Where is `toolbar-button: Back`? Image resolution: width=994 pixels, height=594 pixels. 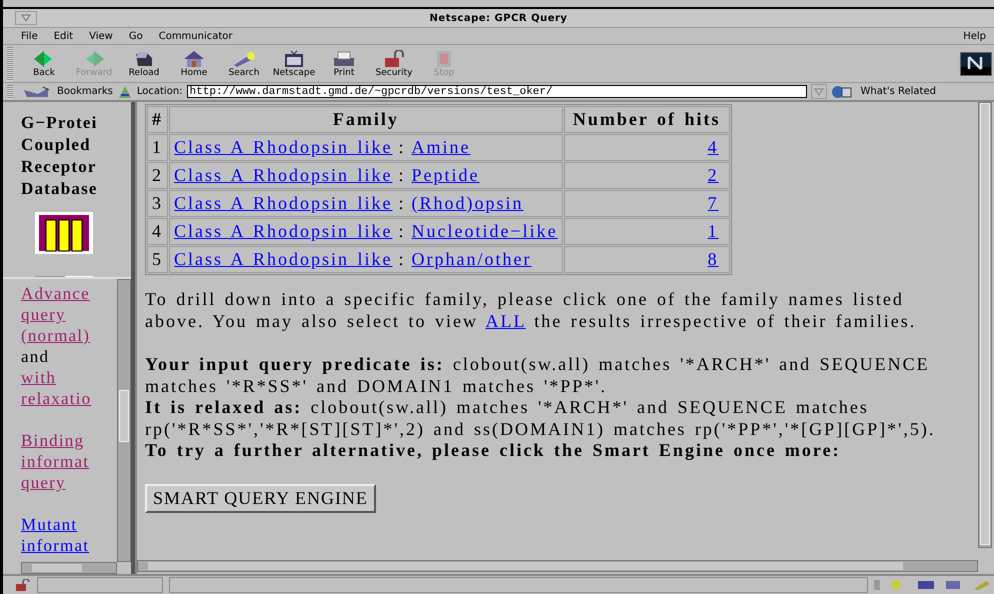
toolbar-button: Back is located at coordinates (44, 64).